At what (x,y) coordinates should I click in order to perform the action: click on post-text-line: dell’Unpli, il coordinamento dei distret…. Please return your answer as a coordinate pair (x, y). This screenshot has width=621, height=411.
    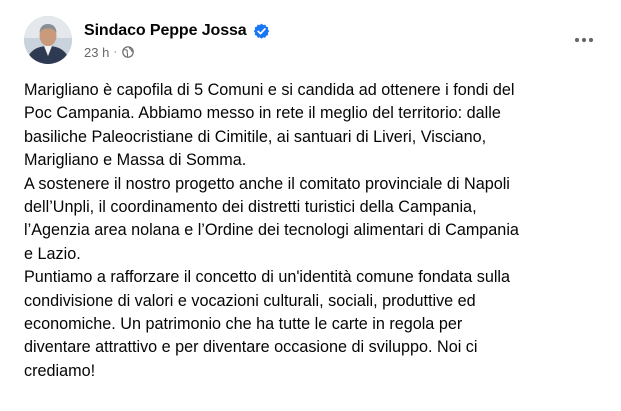
    Looking at the image, I should click on (250, 207).